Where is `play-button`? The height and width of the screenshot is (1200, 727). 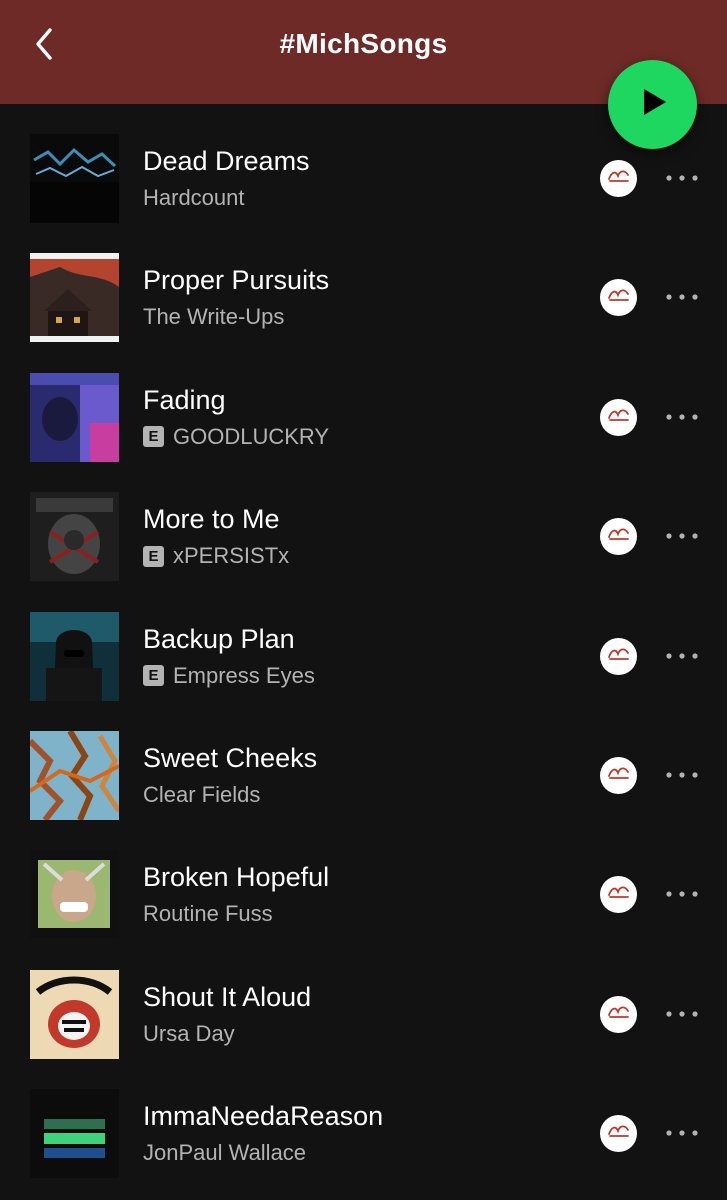
play-button is located at coordinates (652, 104).